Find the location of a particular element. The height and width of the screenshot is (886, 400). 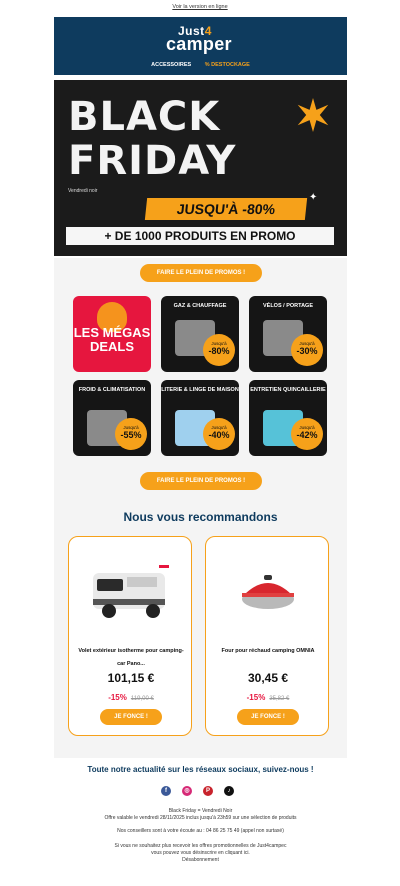

category-gaz-chauffage: GAZ & CHAUFFAGE Jusqu'à -80% is located at coordinates (200, 334).